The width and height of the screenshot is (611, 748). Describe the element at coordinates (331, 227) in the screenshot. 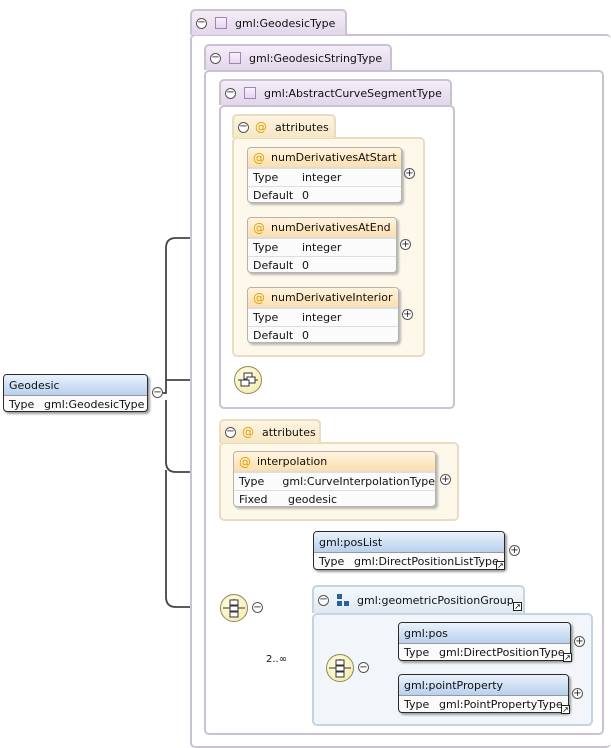

I see `attribute-name: numDerivativesAtEnd` at that location.